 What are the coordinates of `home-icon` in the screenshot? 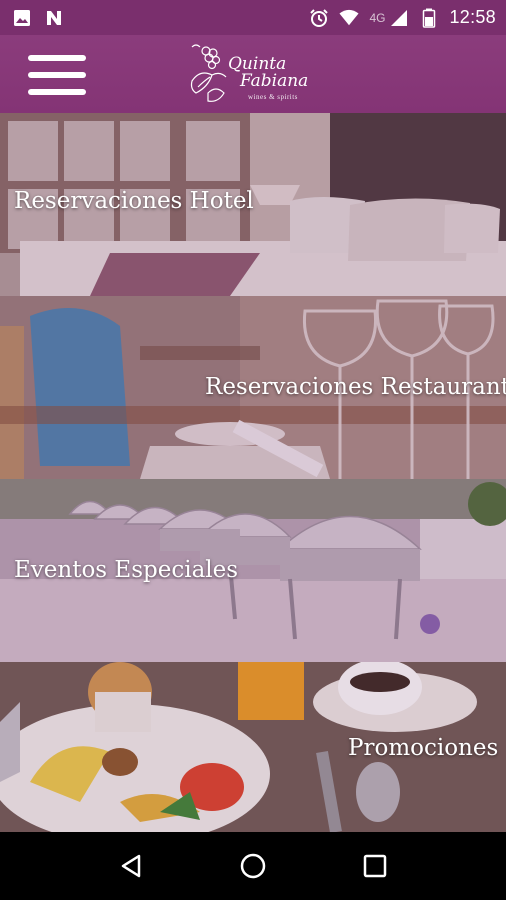 It's located at (253, 866).